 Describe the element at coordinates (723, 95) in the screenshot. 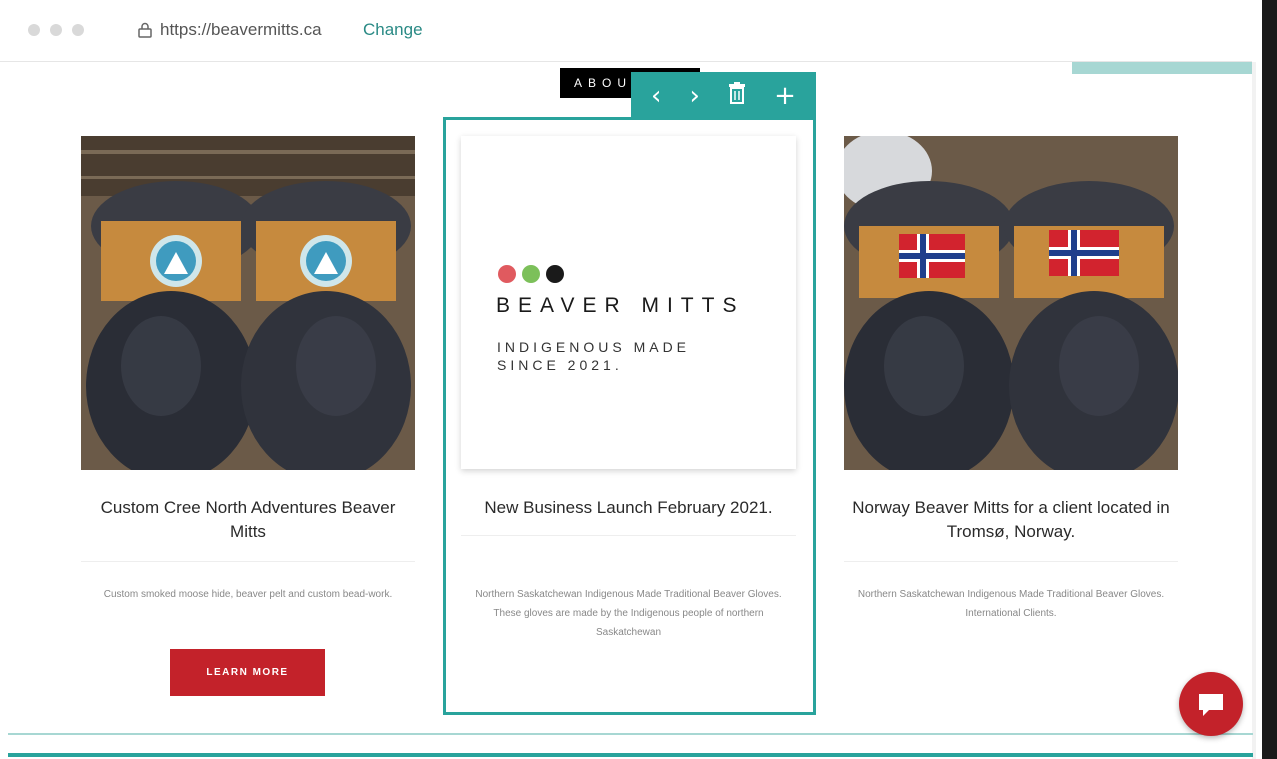

I see `block-editor-toolbar: ‹ › +` at that location.